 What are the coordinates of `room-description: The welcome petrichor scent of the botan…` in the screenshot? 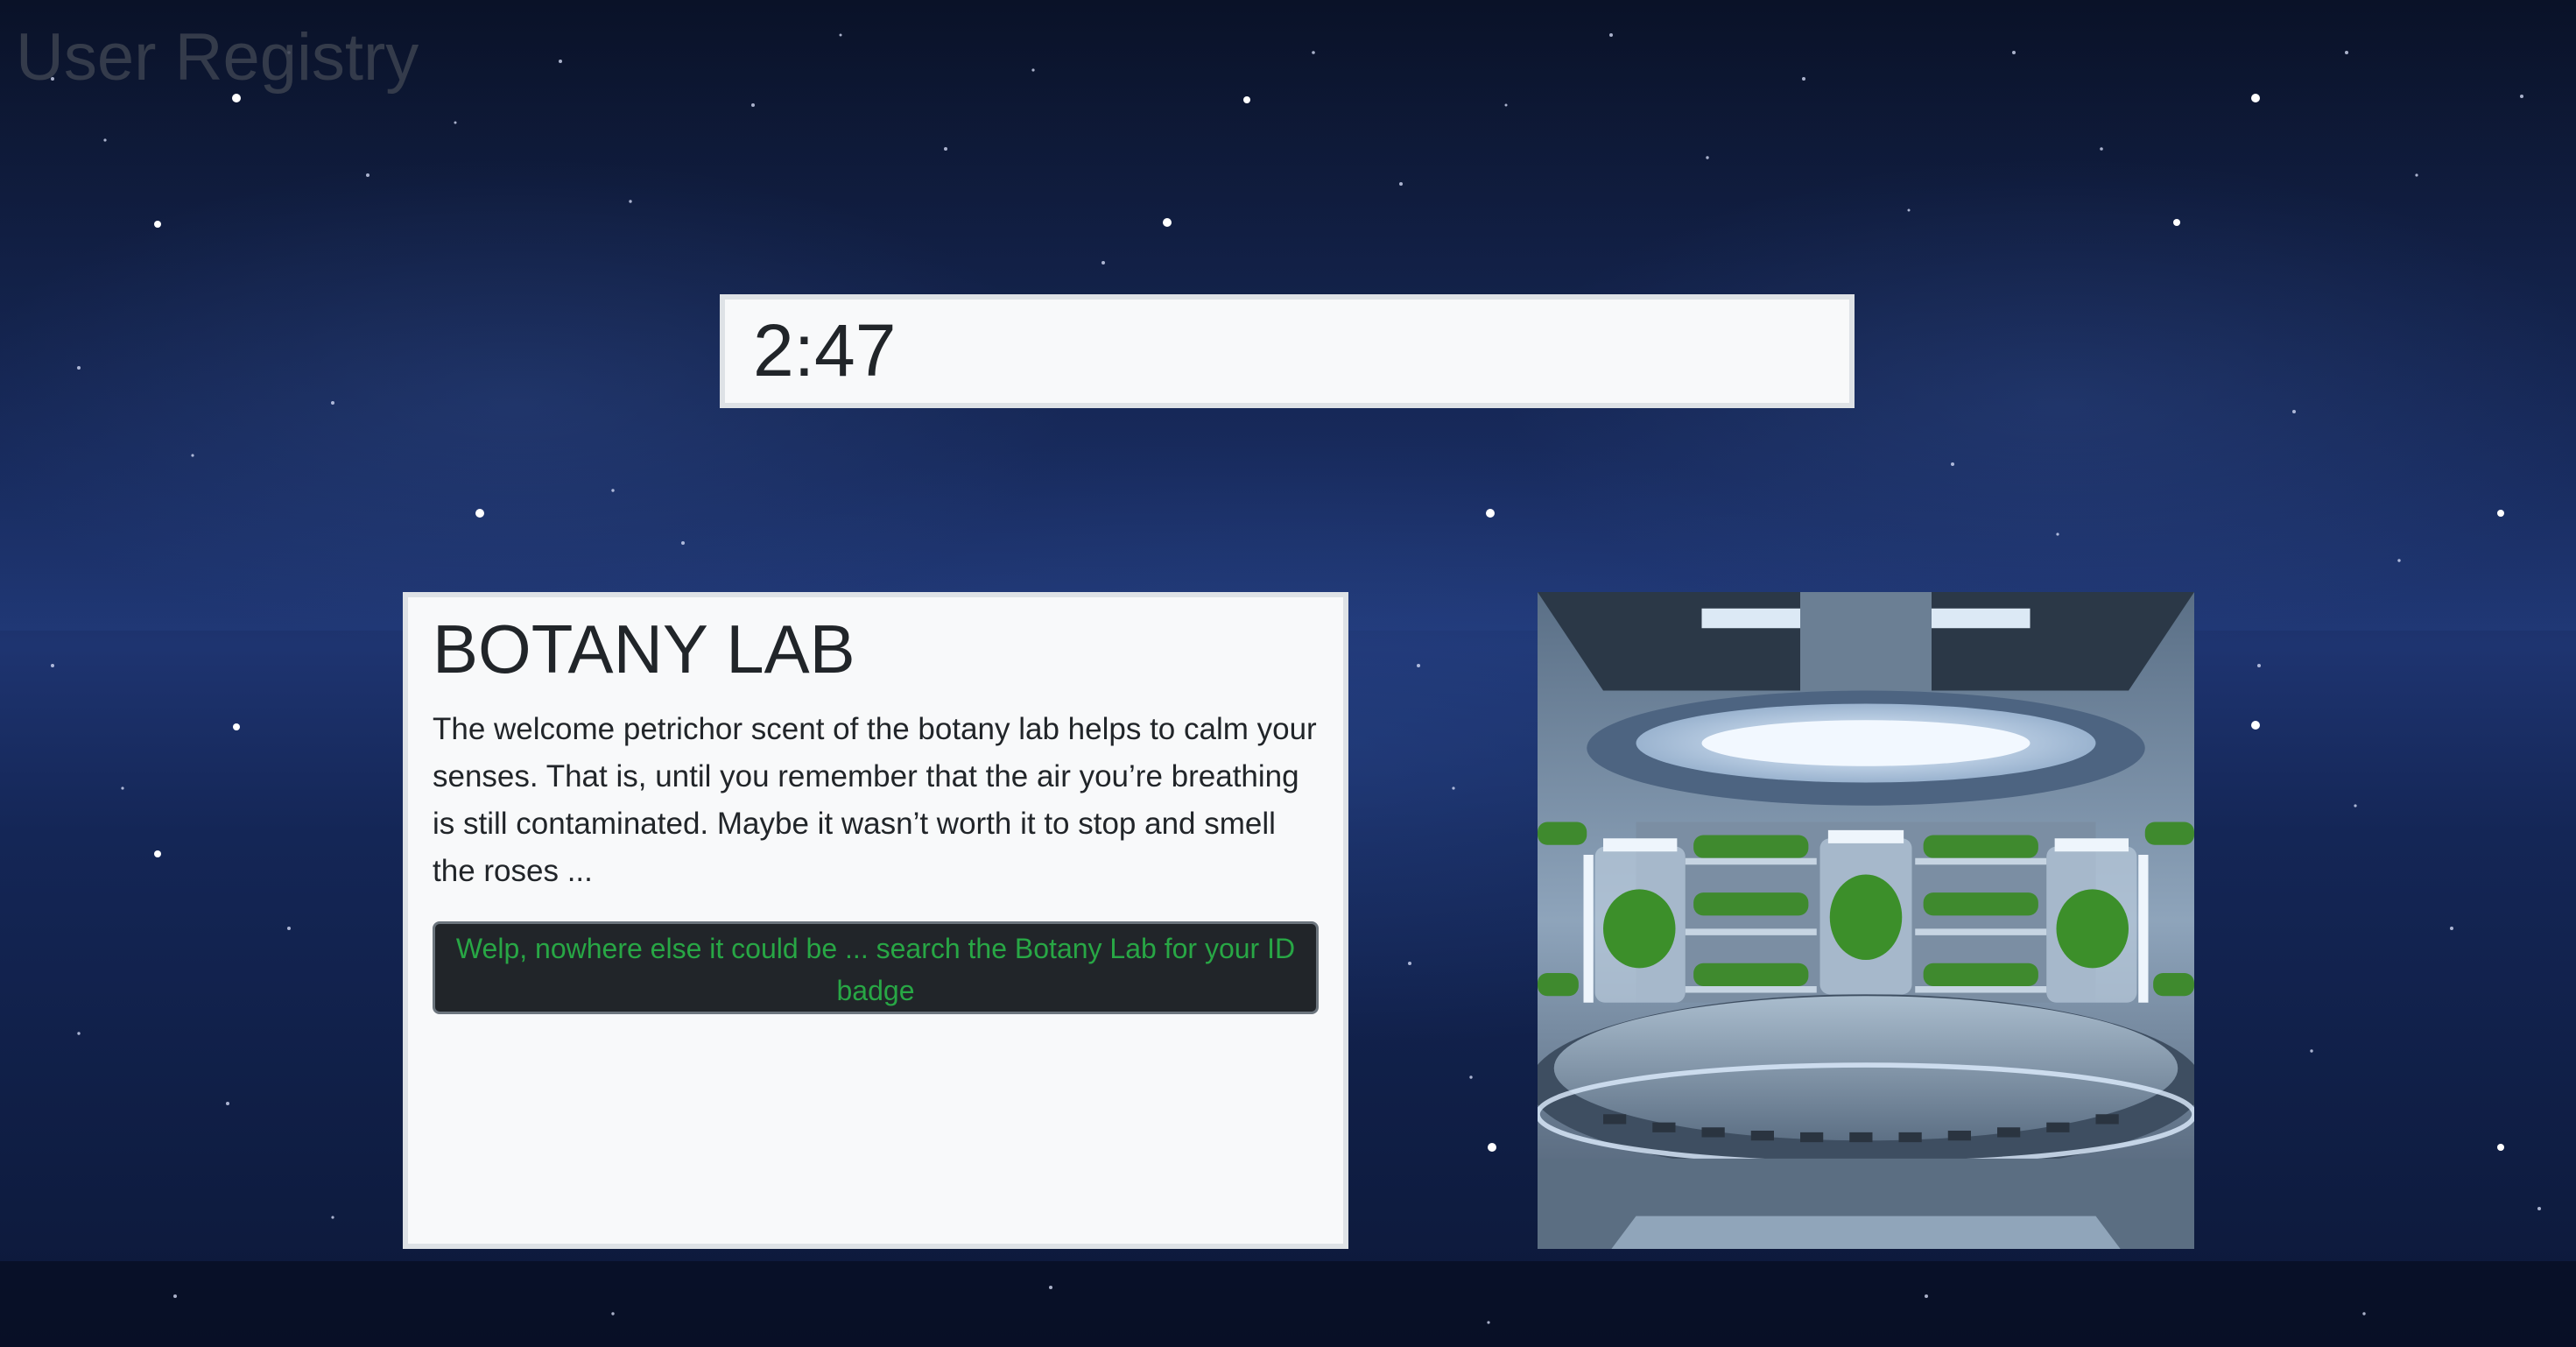 It's located at (875, 800).